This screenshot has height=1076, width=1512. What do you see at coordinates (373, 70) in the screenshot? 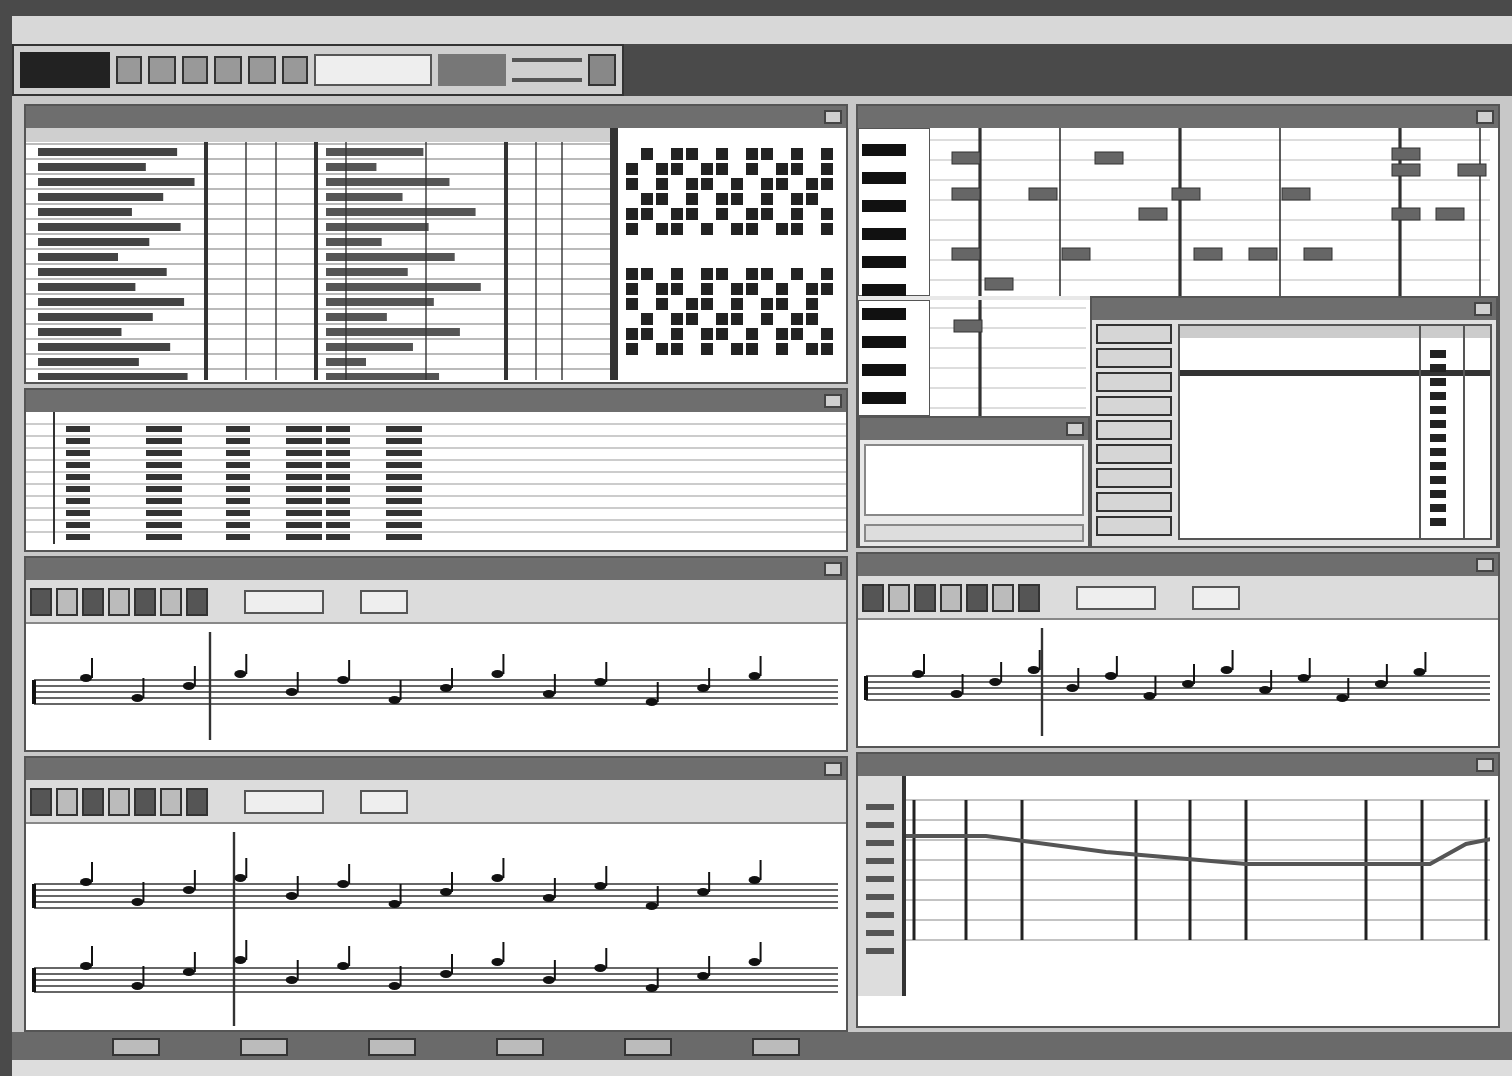
I see `tempo-display` at bounding box center [373, 70].